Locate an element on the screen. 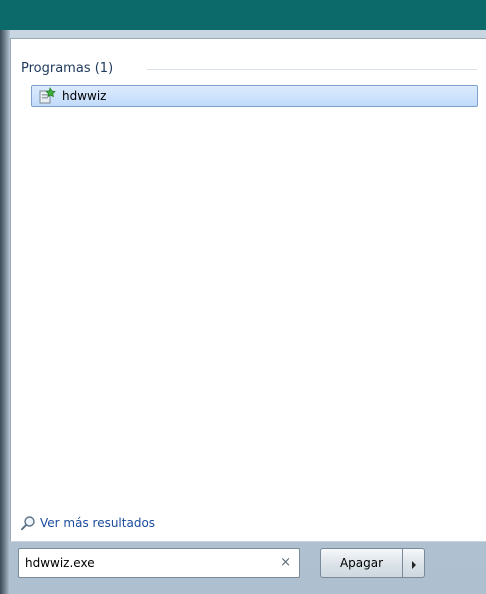 This screenshot has height=594, width=486. programs-section-header: Programas (1) is located at coordinates (67, 68).